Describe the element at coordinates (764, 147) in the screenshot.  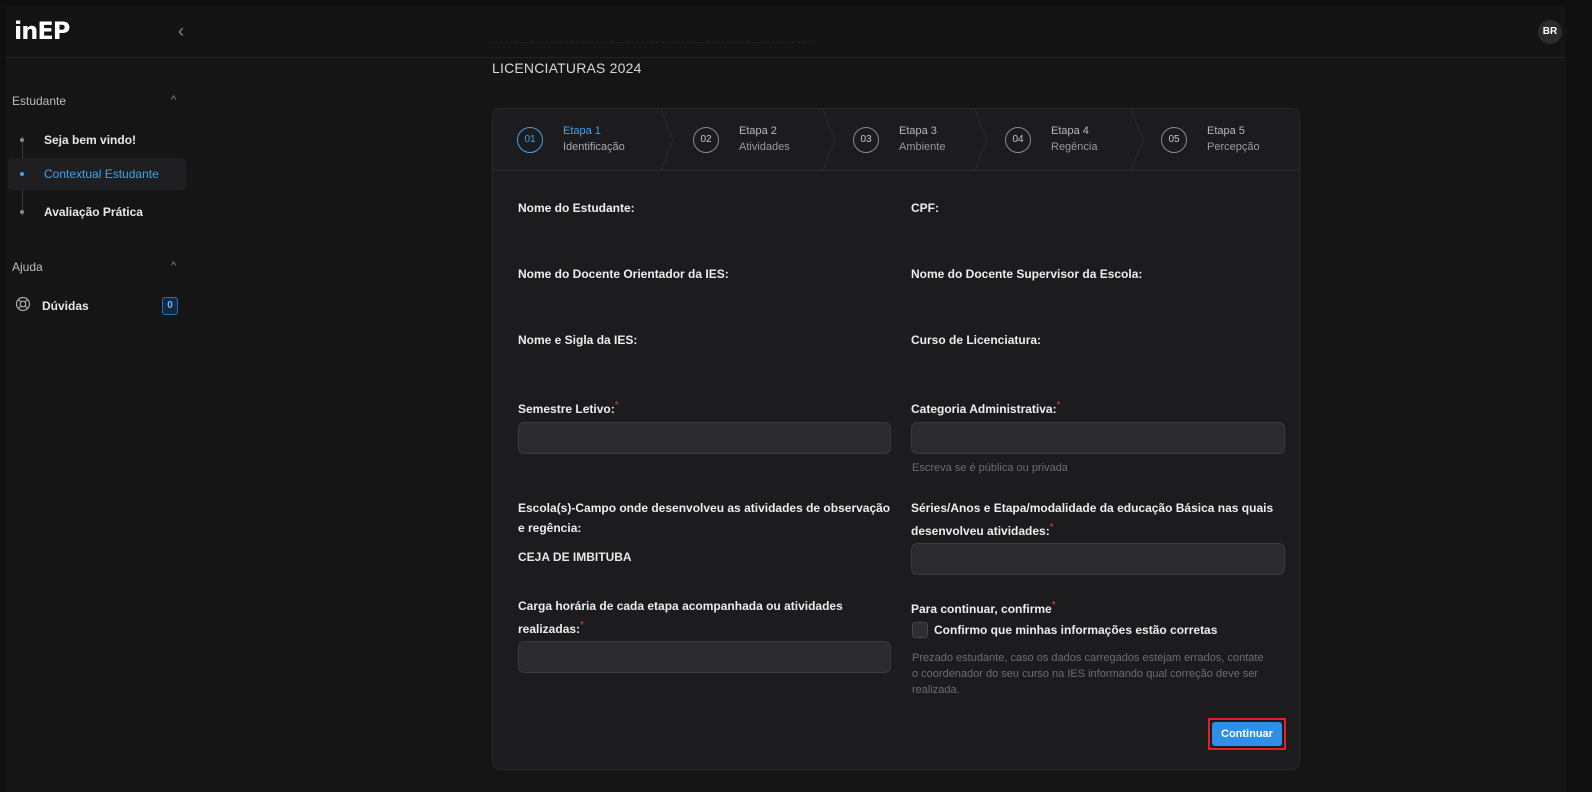
I see `step-subtitle: Atividades` at that location.